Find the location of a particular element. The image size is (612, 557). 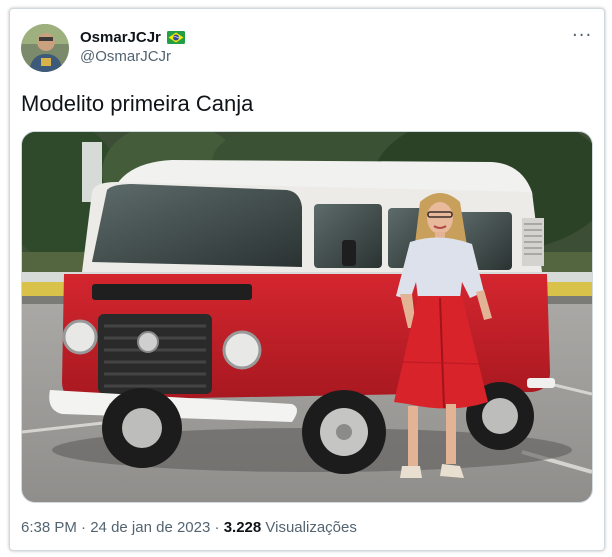

author-name-row: OsmarJCJr is located at coordinates (132, 37).